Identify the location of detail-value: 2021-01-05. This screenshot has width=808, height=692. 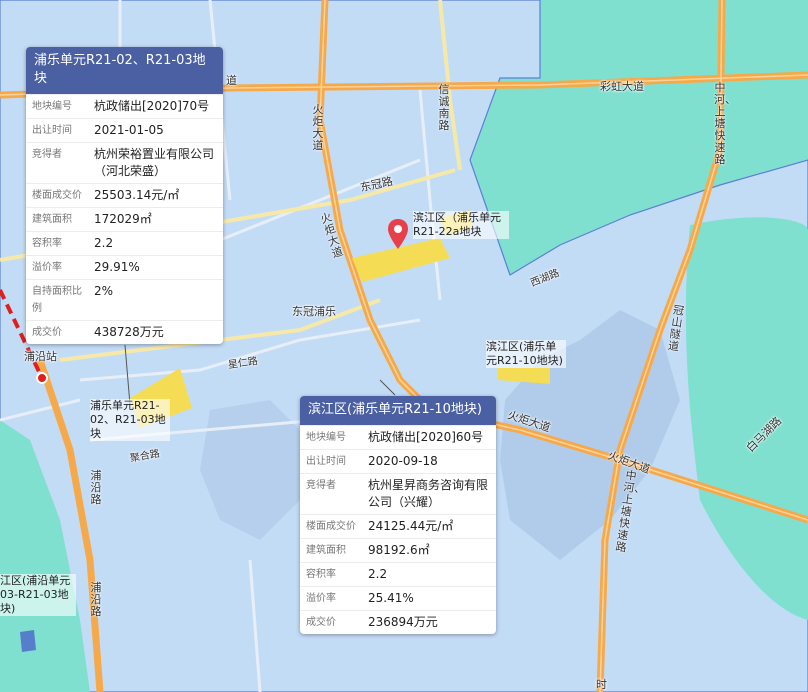
(155, 130).